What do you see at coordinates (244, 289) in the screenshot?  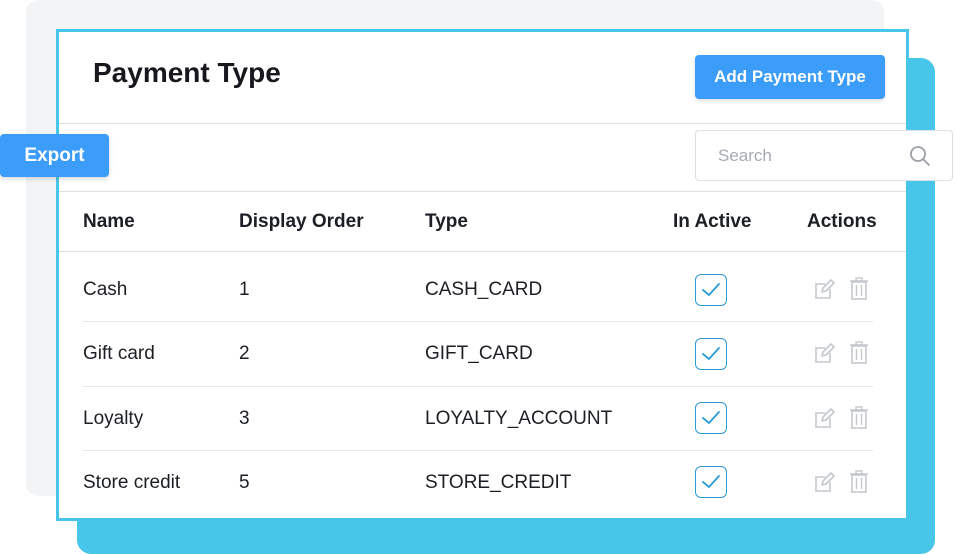 I see `cell-display-order: 1` at bounding box center [244, 289].